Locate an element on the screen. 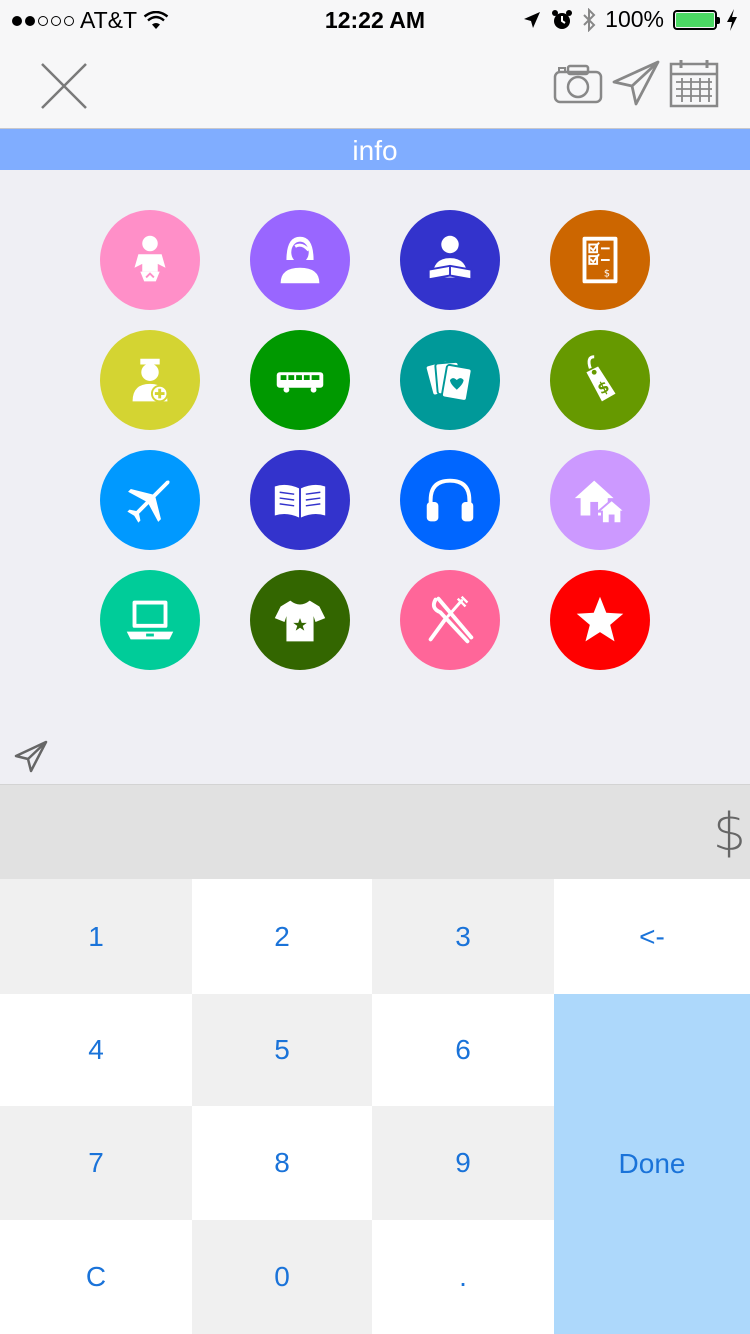 This screenshot has width=750, height=1334. headphones-icon is located at coordinates (450, 500).